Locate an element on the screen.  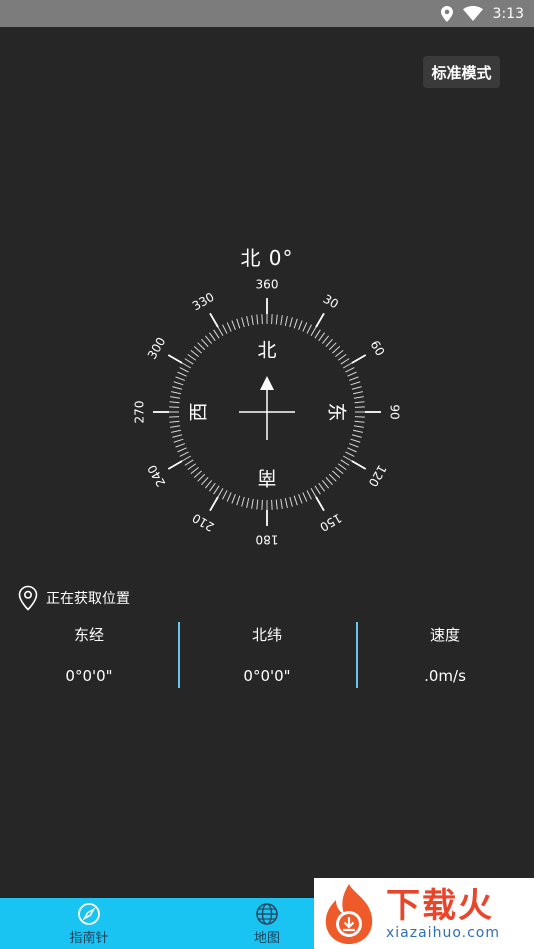
nav-label-map: 地图 is located at coordinates (266, 938).